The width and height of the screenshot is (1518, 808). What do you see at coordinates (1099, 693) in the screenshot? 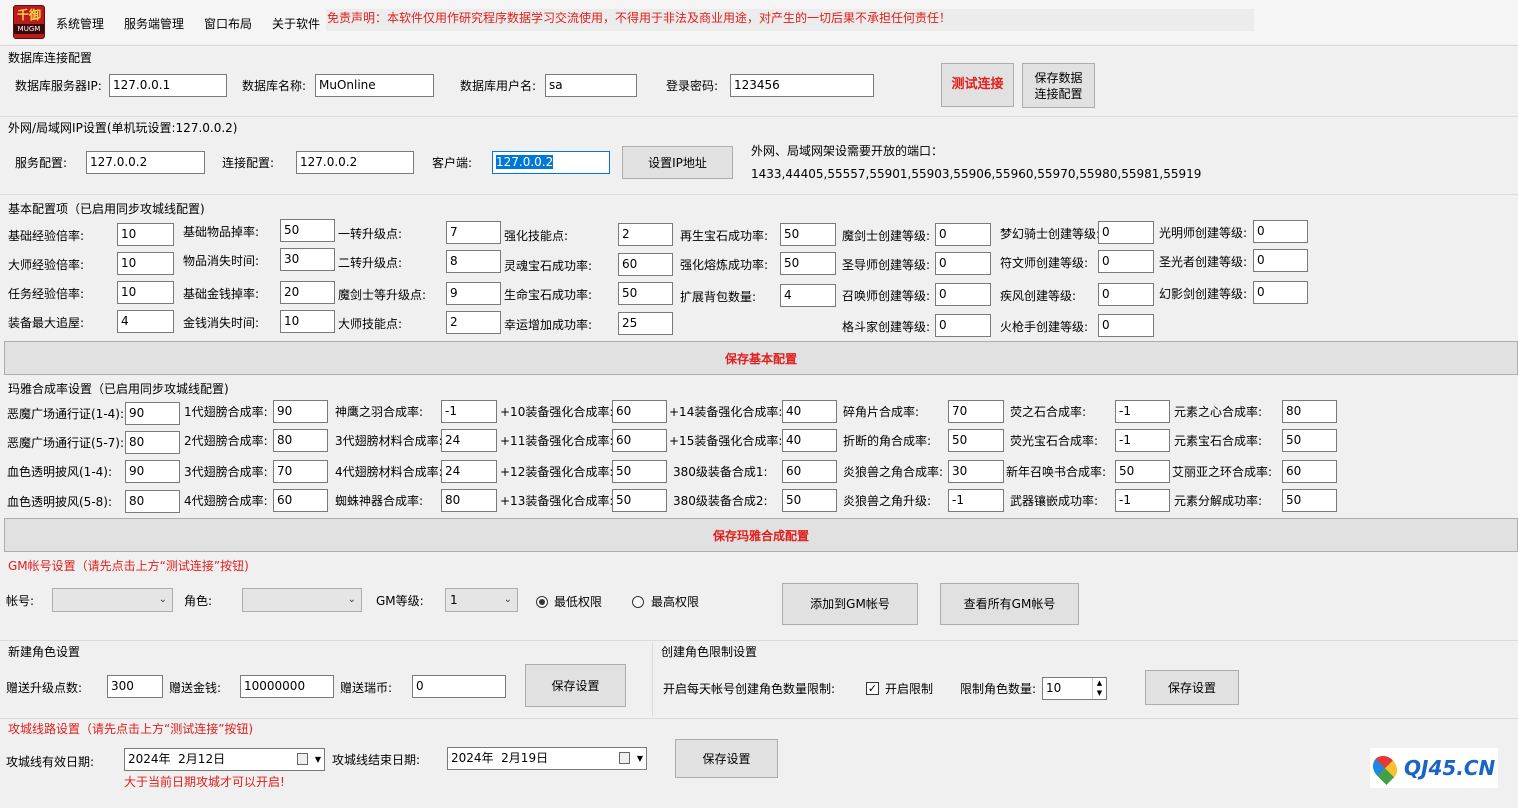
I see `stepper-down-icon: ▼` at bounding box center [1099, 693].